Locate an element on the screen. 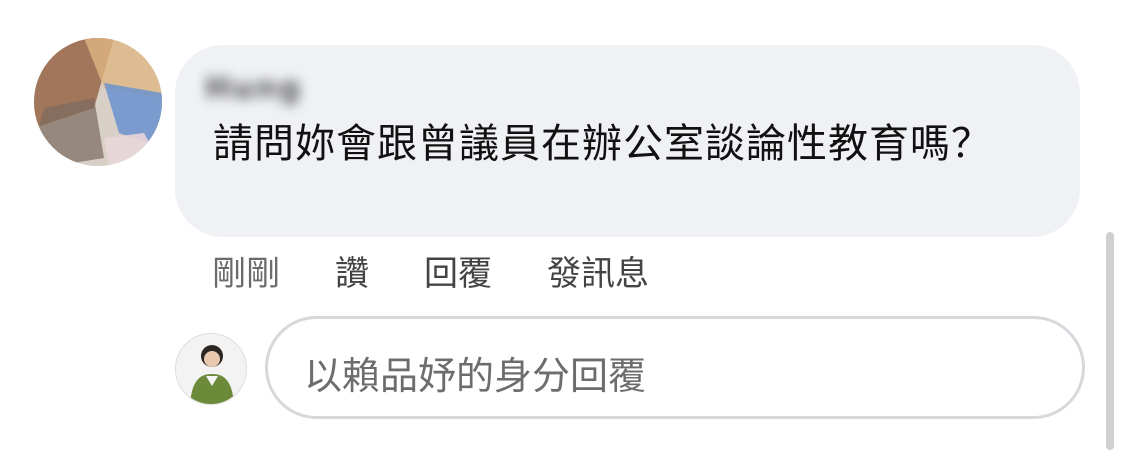 The image size is (1125, 451). like-button: 讚 is located at coordinates (352, 270).